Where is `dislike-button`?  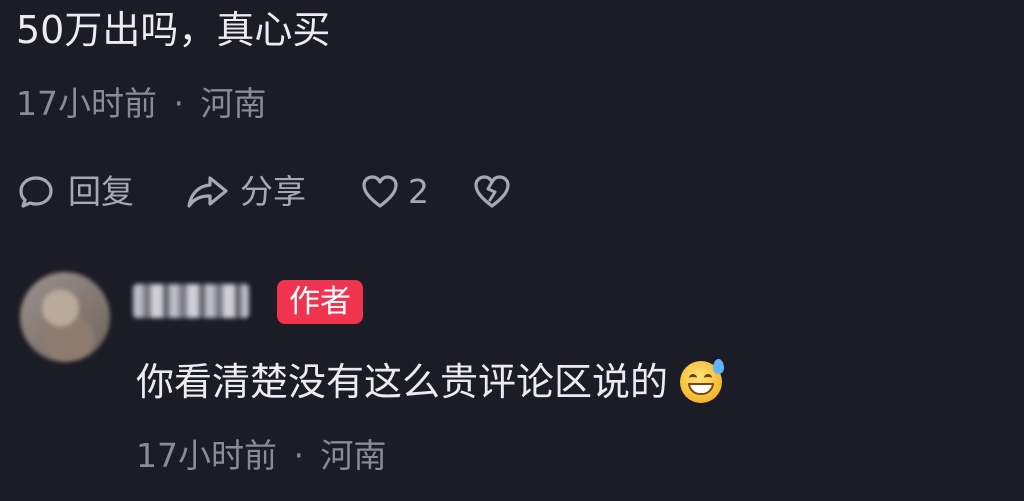
dislike-button is located at coordinates (492, 192).